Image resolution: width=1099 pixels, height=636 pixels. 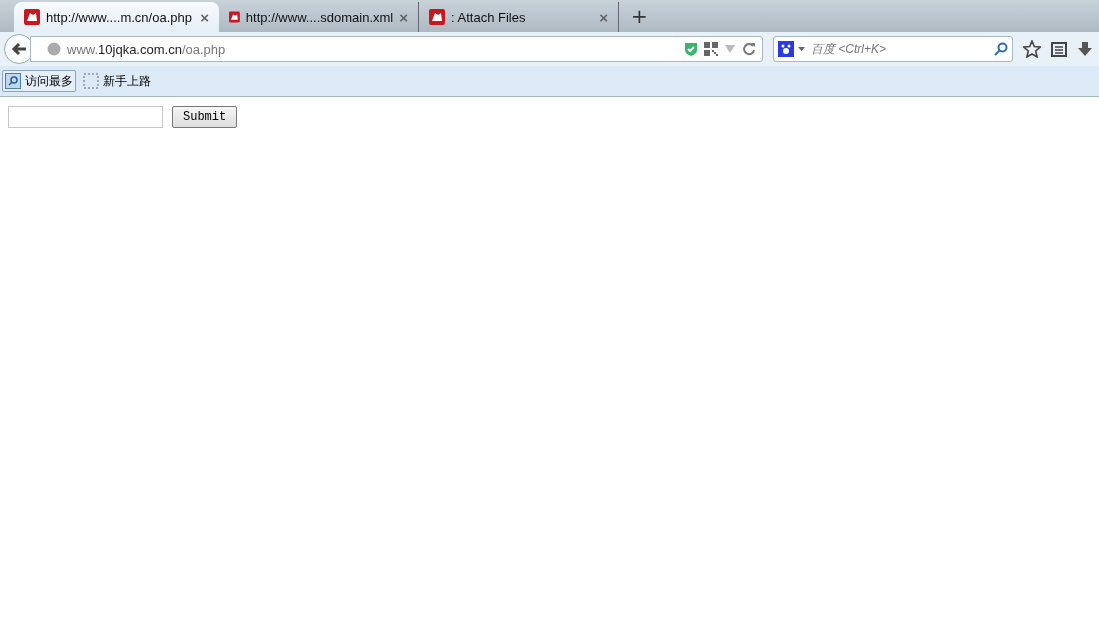 I want to click on tab-title: : Attach Files, so click(x=489, y=17).